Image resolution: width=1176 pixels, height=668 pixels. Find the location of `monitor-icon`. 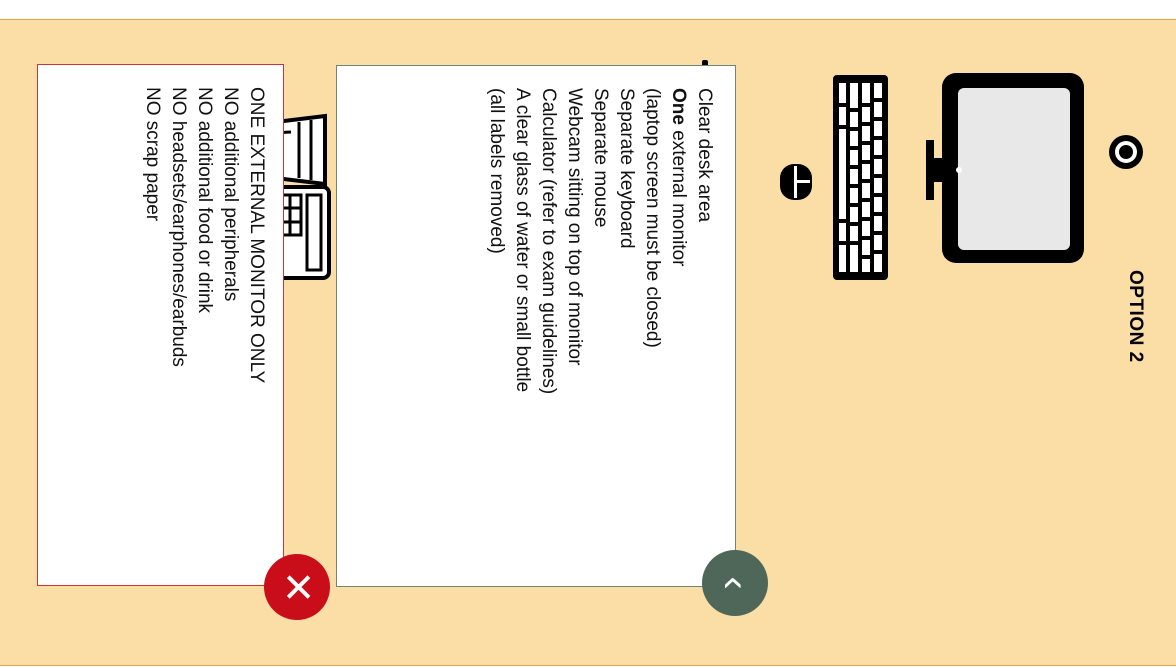

monitor-icon is located at coordinates (1005, 168).